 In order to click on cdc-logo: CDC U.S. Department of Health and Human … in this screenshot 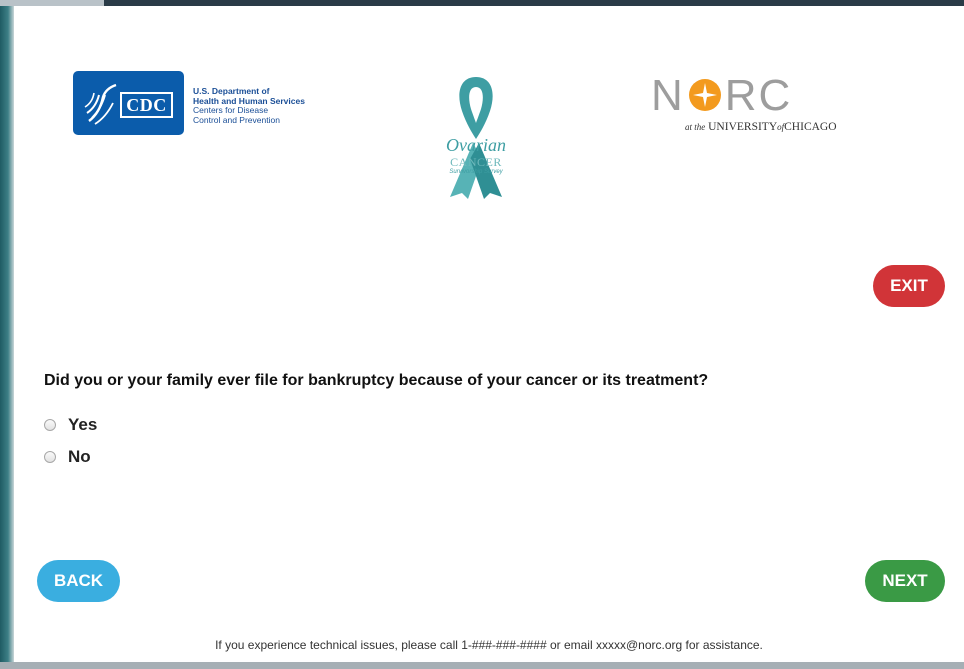, I will do `click(189, 103)`.